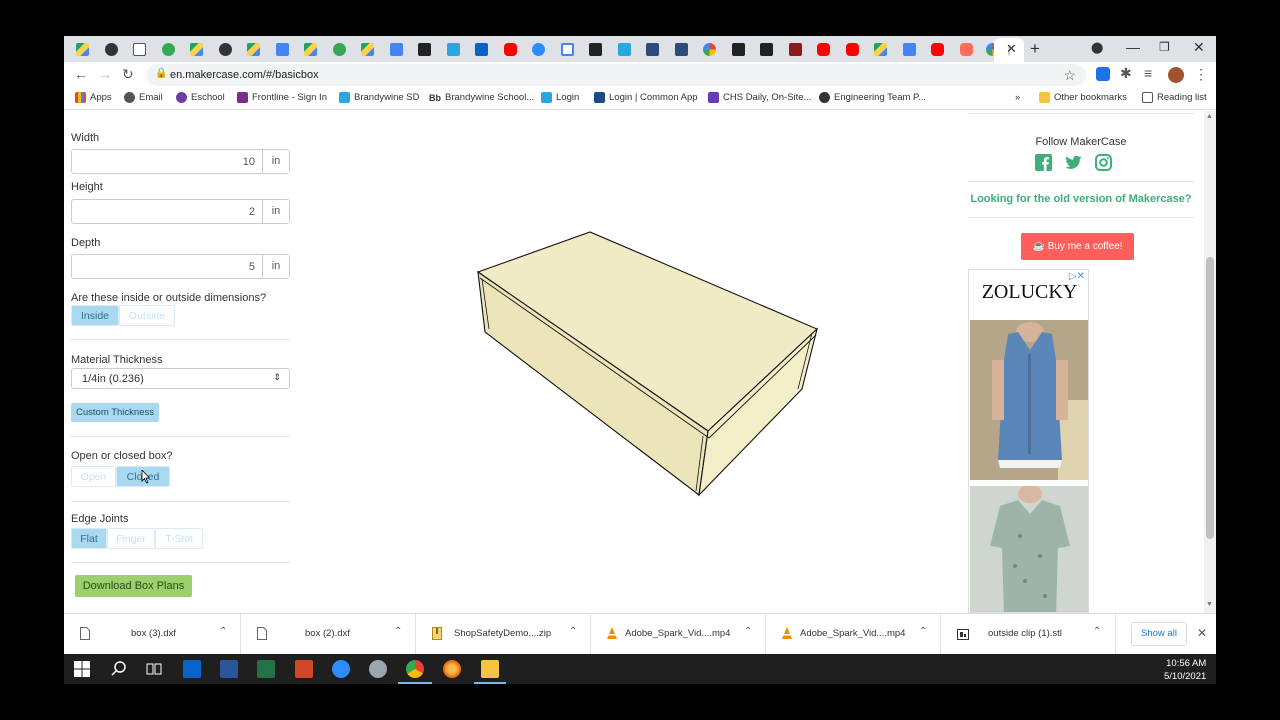  What do you see at coordinates (304, 669) in the screenshot?
I see `powerpoint-app-icon` at bounding box center [304, 669].